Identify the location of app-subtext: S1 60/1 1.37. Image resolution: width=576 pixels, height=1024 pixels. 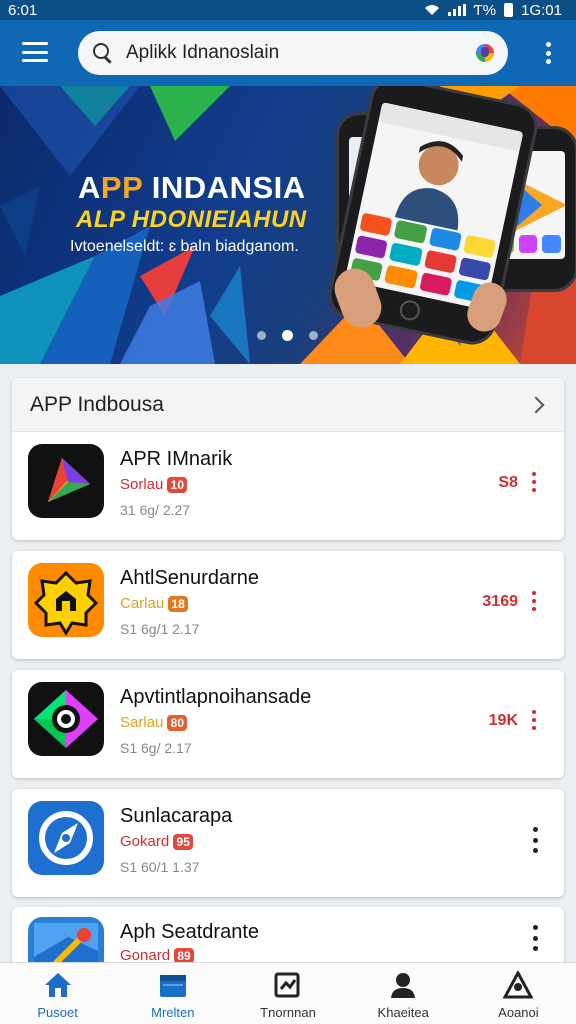
(160, 867).